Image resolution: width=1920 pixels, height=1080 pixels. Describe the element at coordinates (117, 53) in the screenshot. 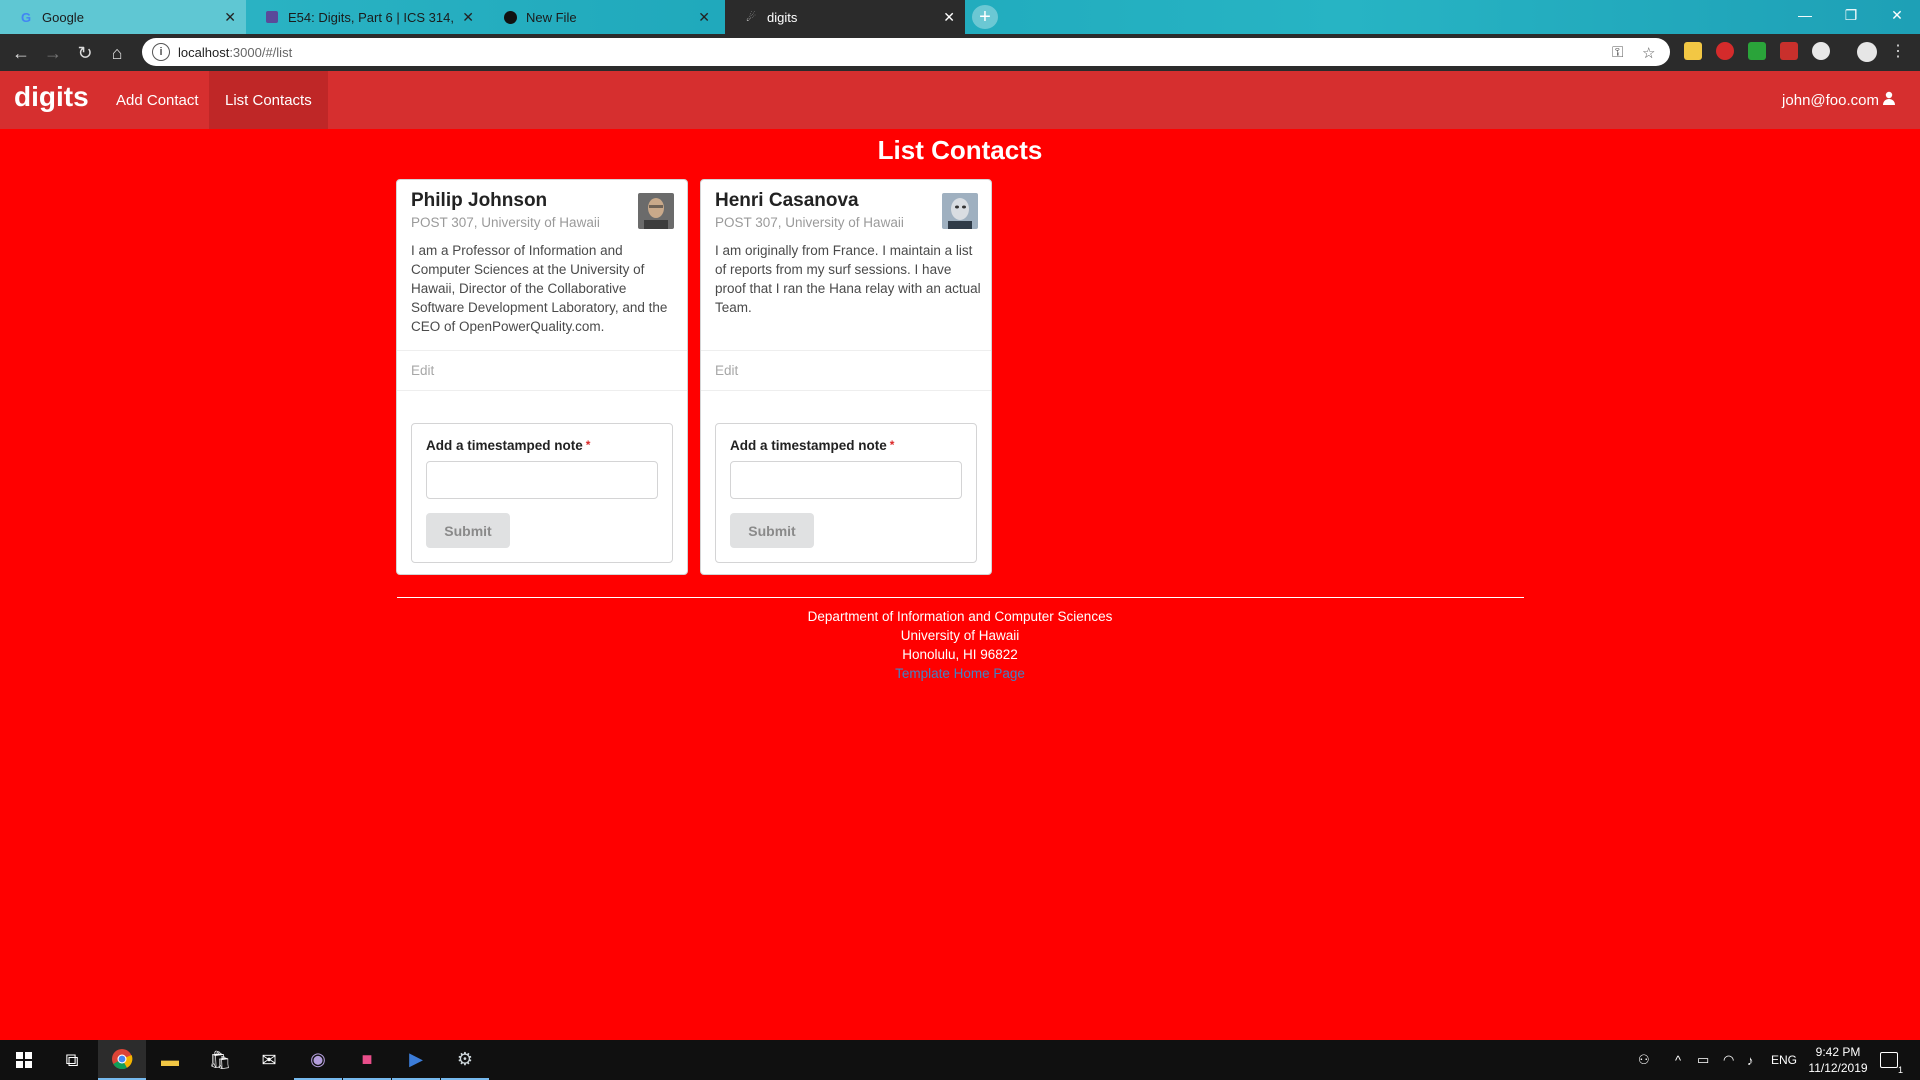

I see `home-icon: ⌂` at that location.